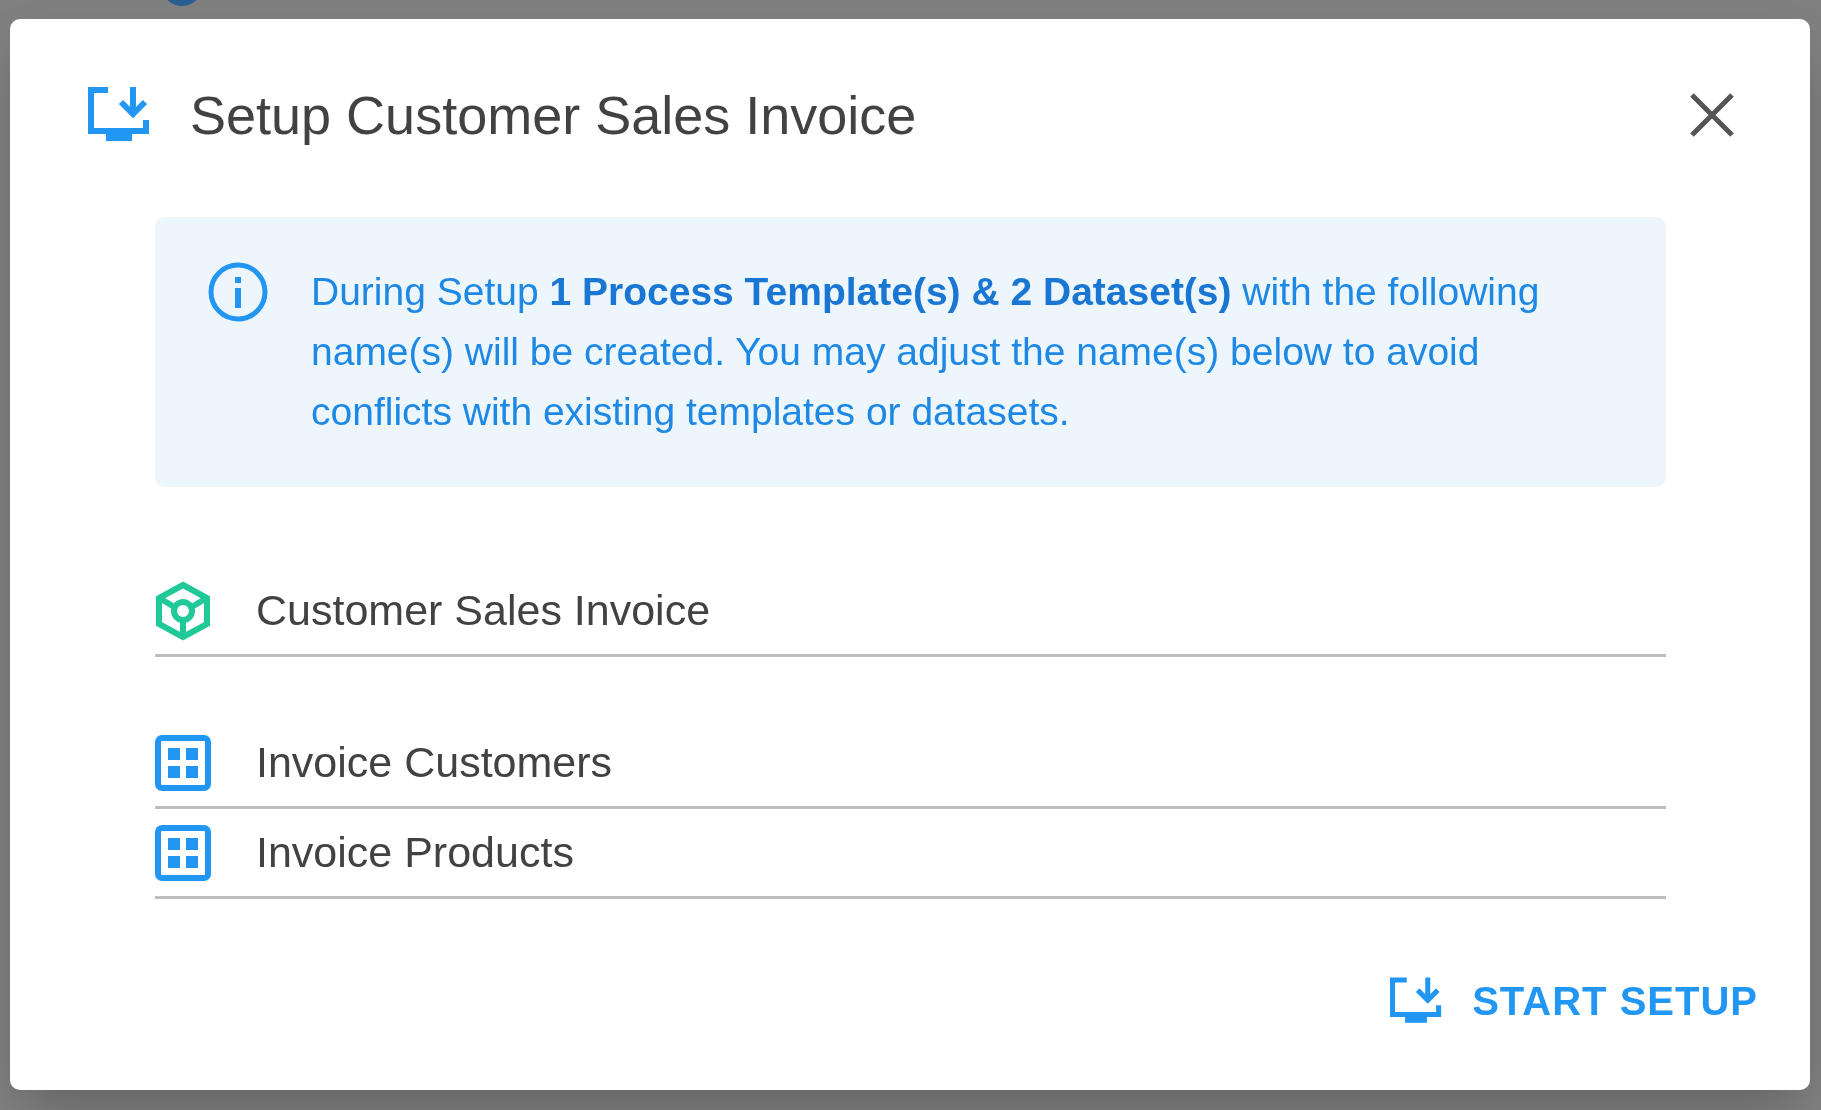 Image resolution: width=1821 pixels, height=1110 pixels. What do you see at coordinates (183, 610) in the screenshot?
I see `hexagon-icon` at bounding box center [183, 610].